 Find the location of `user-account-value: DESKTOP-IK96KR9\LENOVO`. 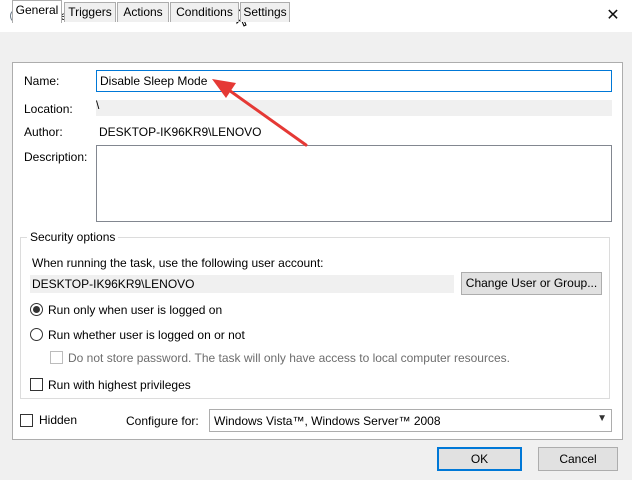

user-account-value: DESKTOP-IK96KR9\LENOVO is located at coordinates (113, 284).